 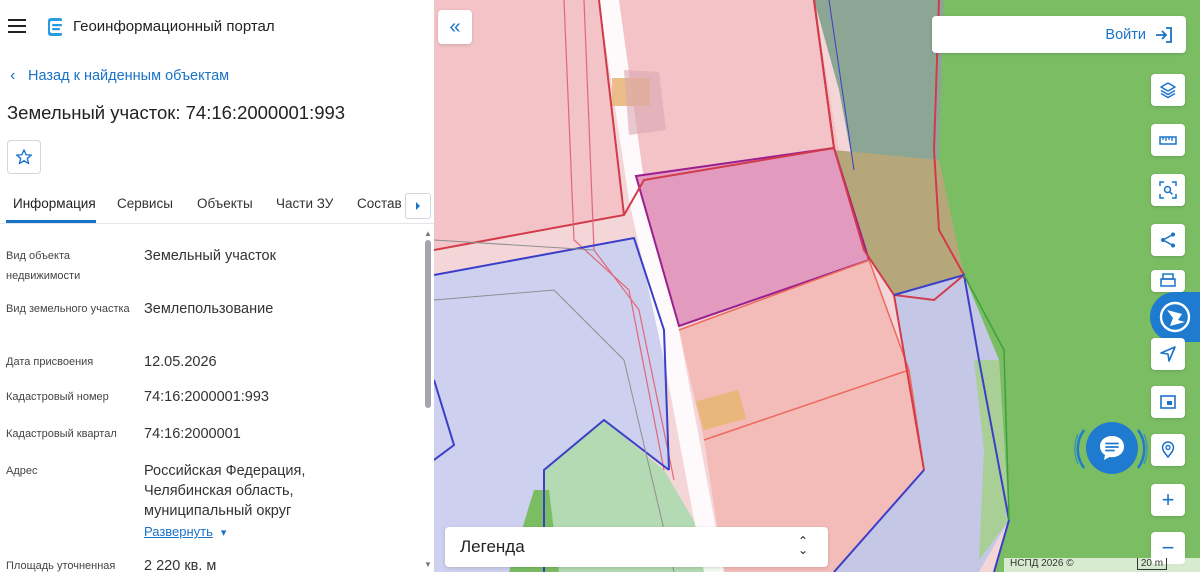 What do you see at coordinates (50, 362) in the screenshot?
I see `info-label: Дата присвоения` at bounding box center [50, 362].